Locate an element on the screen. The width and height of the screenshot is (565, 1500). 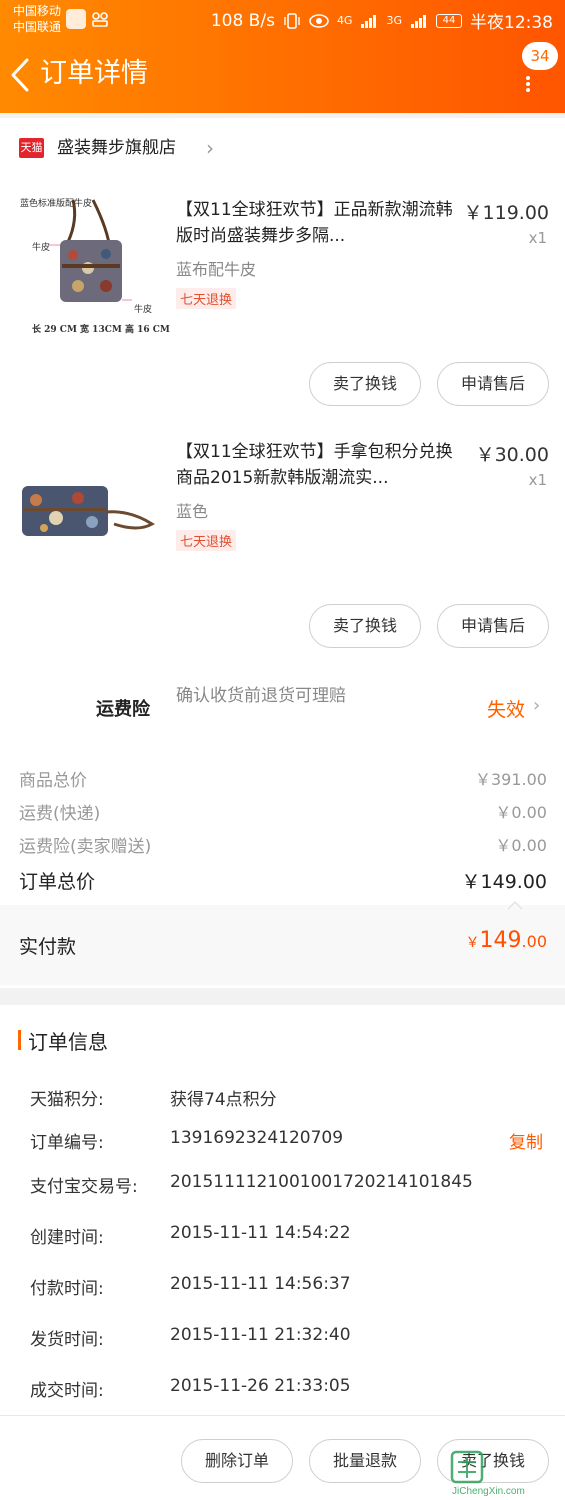
section-accent-bar is located at coordinates (19, 1040).